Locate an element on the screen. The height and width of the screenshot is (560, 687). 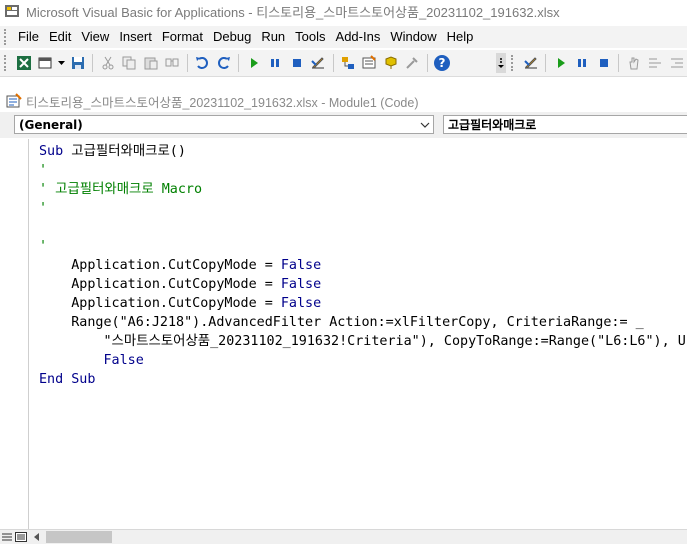
save-icon is located at coordinates (77, 63).